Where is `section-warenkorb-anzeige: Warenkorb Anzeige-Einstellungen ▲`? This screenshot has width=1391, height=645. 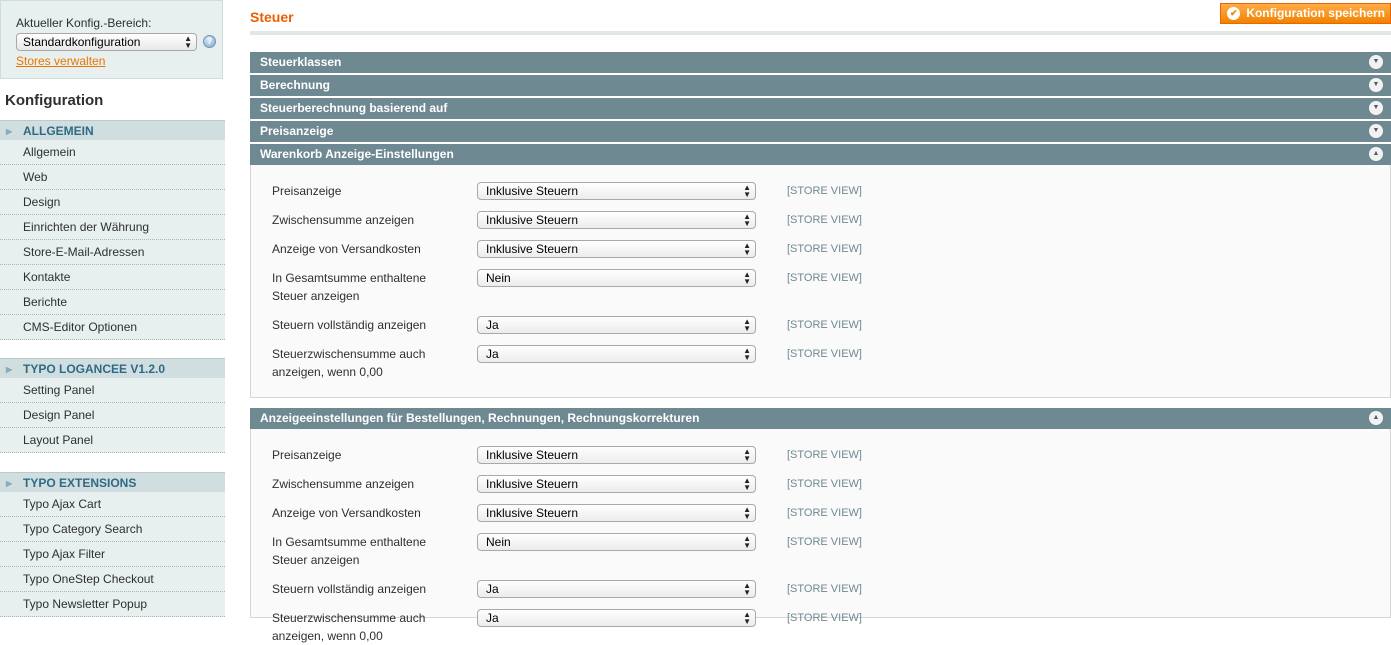 section-warenkorb-anzeige: Warenkorb Anzeige-Einstellungen ▲ is located at coordinates (820, 154).